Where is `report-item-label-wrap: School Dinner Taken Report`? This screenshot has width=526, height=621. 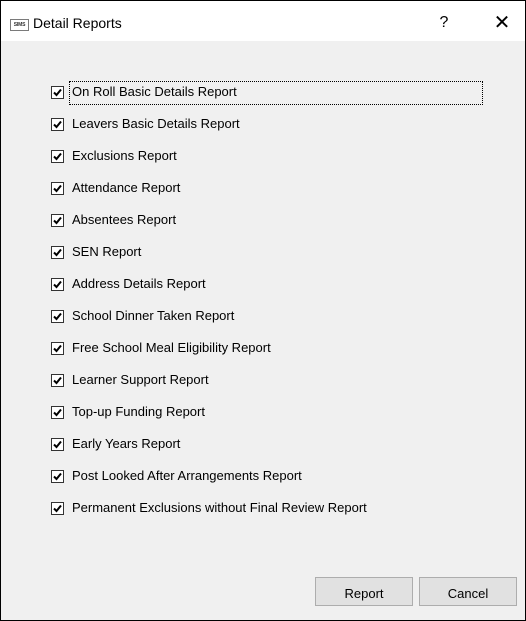 report-item-label-wrap: School Dinner Taken Report is located at coordinates (153, 317).